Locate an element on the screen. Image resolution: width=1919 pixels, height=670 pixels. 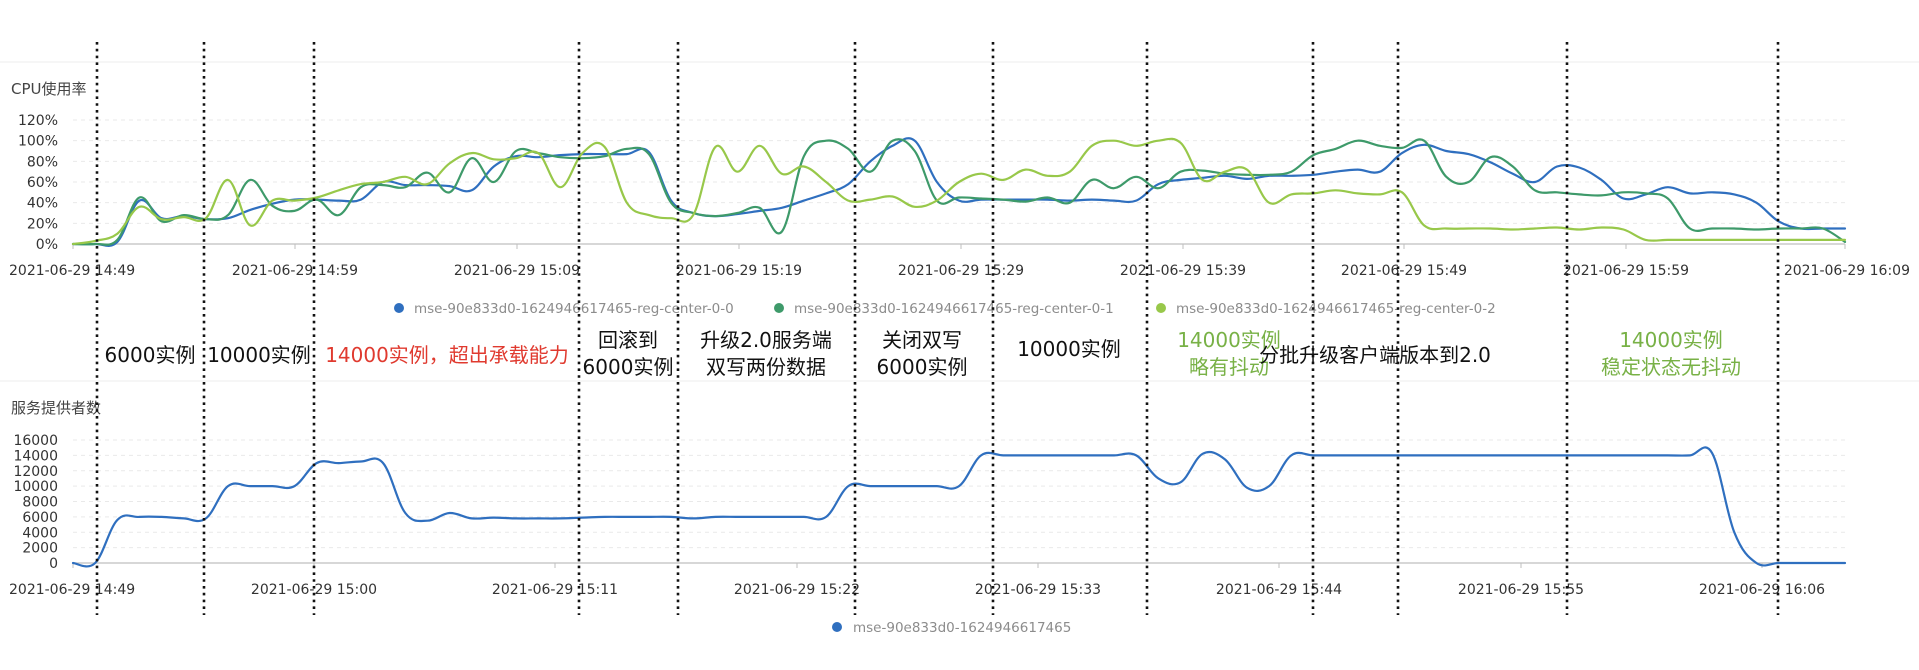
cpu-y-tick-label: 100% is located at coordinates (38, 142).